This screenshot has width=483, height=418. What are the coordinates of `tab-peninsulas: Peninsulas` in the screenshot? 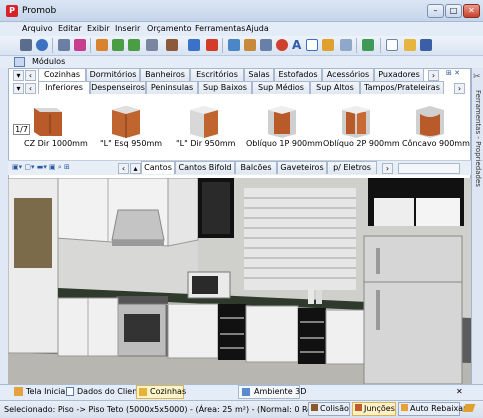 It's located at (172, 87).